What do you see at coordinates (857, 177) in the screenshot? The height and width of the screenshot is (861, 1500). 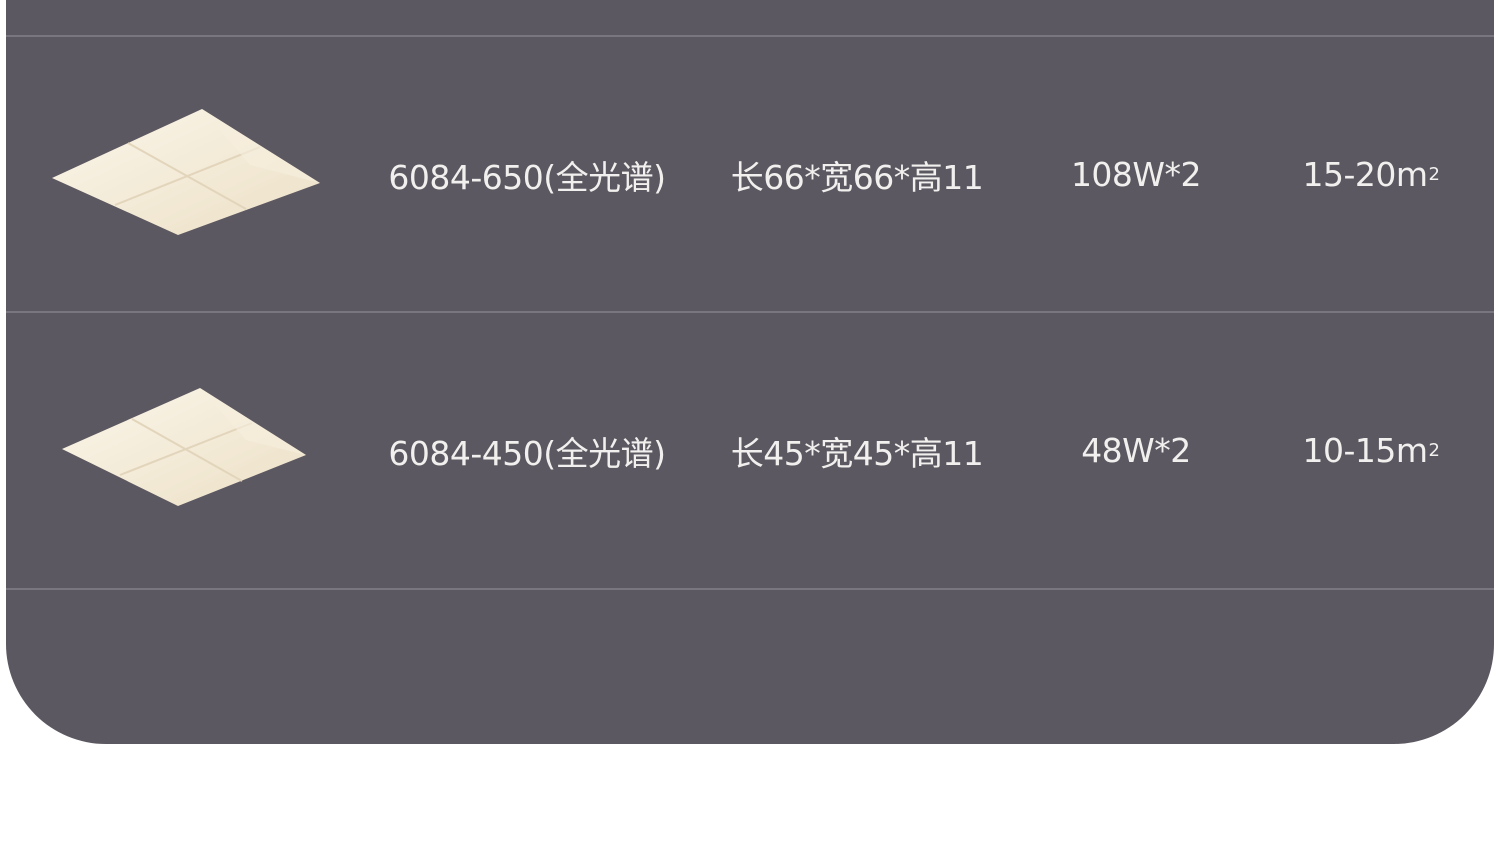 I see `size-cell: 长66*宽66*高11` at bounding box center [857, 177].